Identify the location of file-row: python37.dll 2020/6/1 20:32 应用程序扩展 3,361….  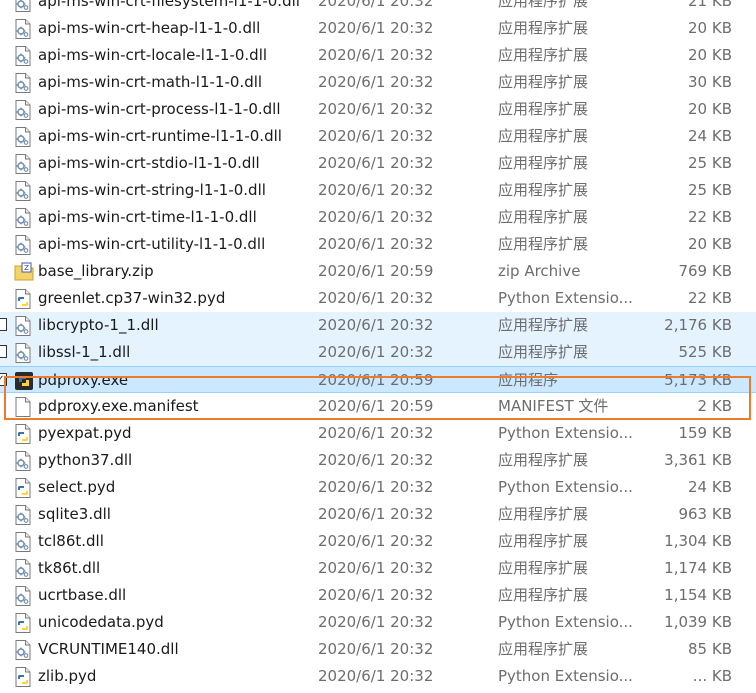
(378, 460).